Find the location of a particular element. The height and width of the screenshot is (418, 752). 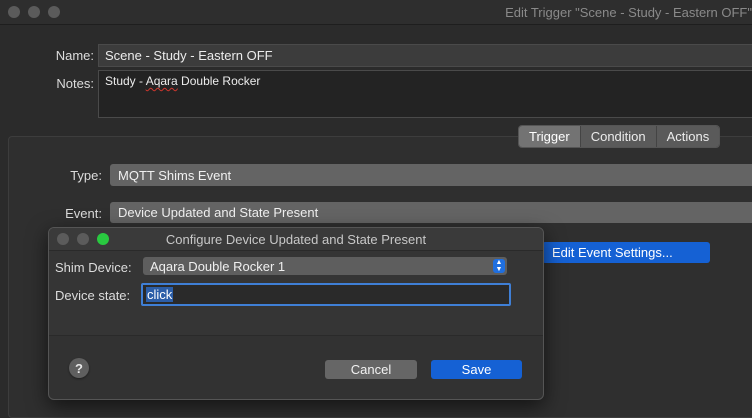

event-popup: Device Updated and State Present is located at coordinates (431, 212).